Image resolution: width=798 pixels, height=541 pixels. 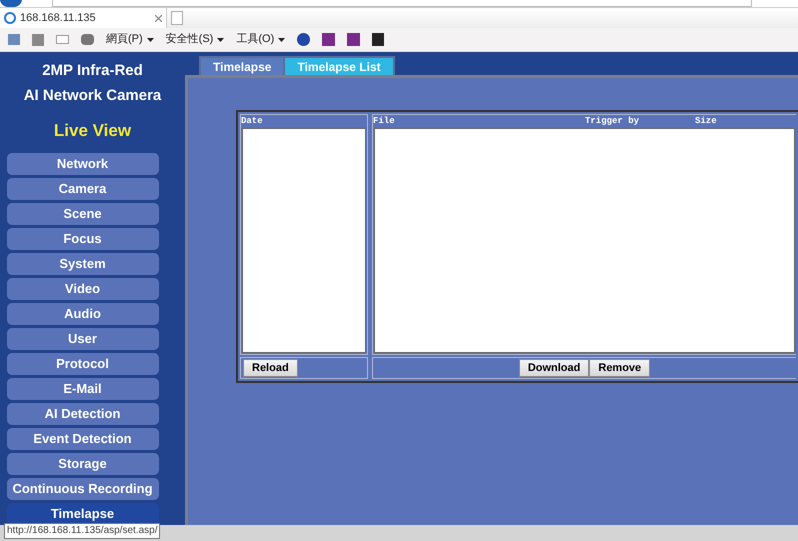 What do you see at coordinates (82, 289) in the screenshot?
I see `sidebar-menu-item: Video` at bounding box center [82, 289].